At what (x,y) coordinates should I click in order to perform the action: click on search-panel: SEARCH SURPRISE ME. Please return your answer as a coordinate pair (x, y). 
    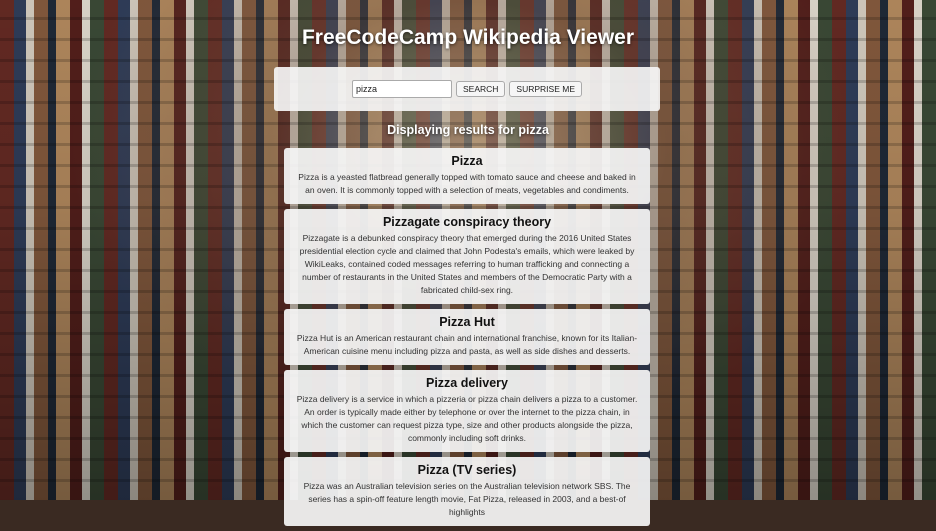
    Looking at the image, I should click on (467, 89).